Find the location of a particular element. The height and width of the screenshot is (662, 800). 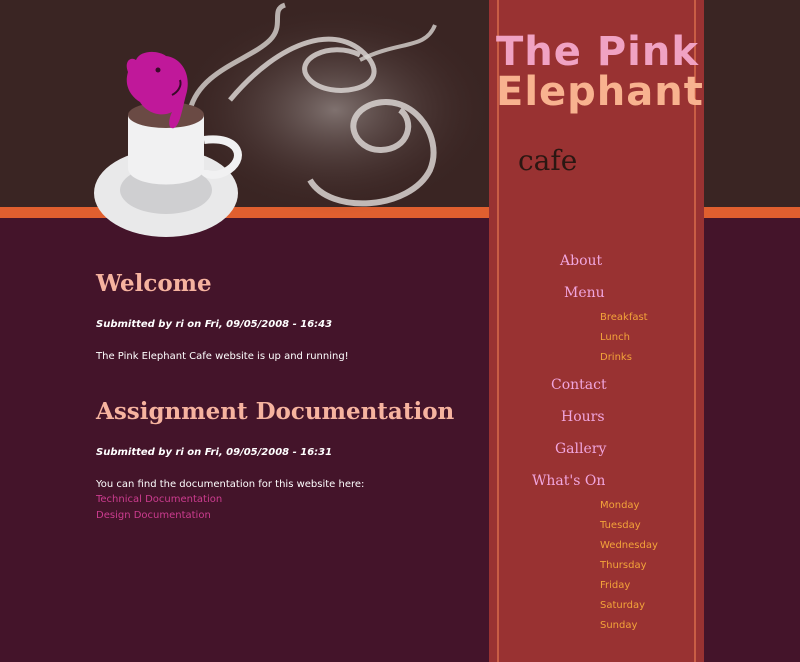

nav-sub-thursday: Thursday is located at coordinates (623, 565).